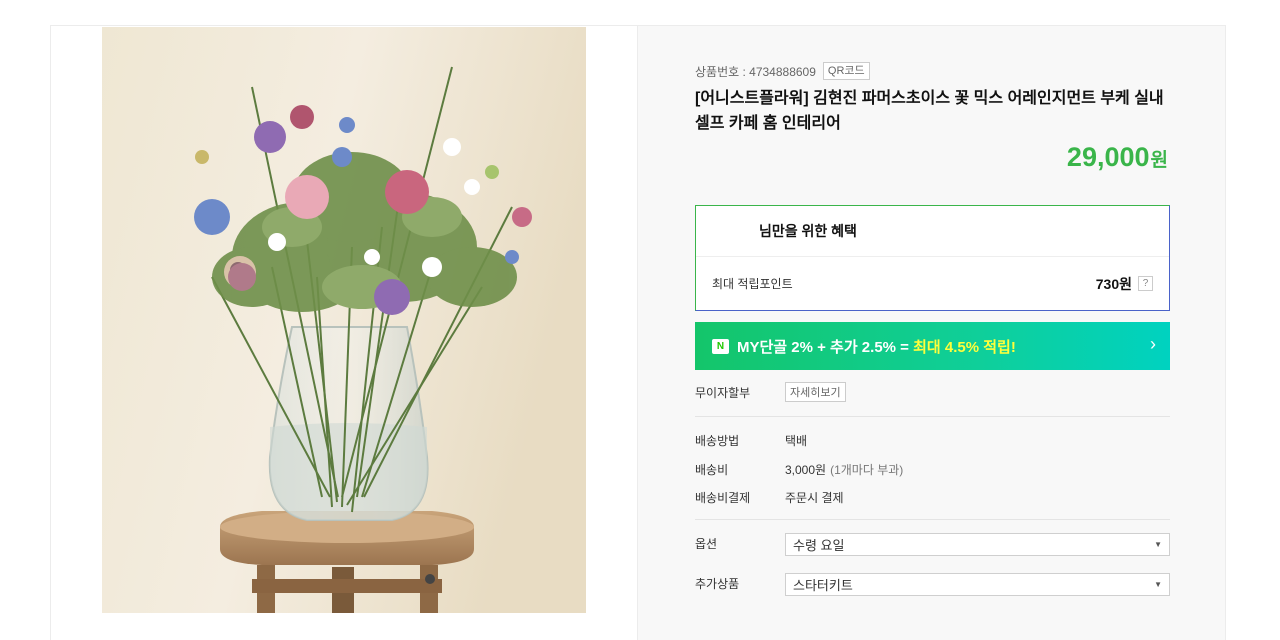 The height and width of the screenshot is (640, 1280). I want to click on installment-row: 무이자할부 자세히보기, so click(770, 392).